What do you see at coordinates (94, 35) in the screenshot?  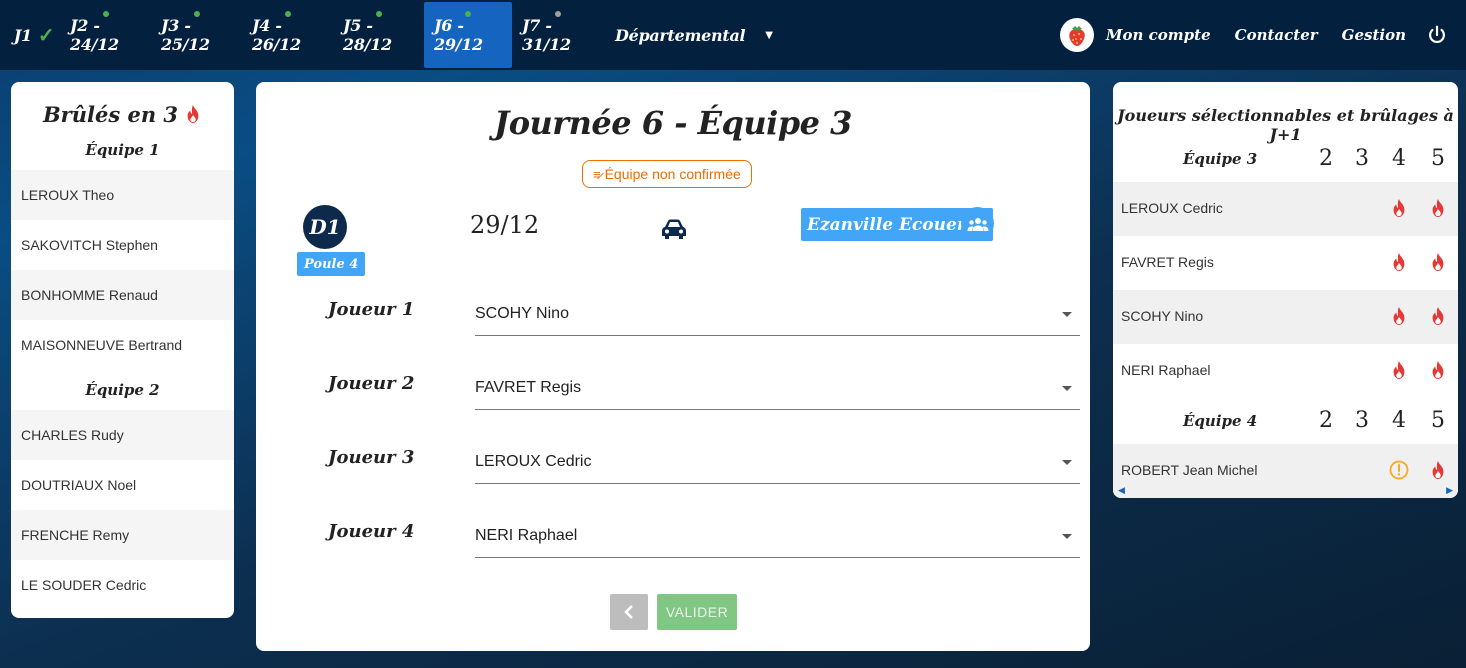 I see `tab-label: J2 - 24/12` at bounding box center [94, 35].